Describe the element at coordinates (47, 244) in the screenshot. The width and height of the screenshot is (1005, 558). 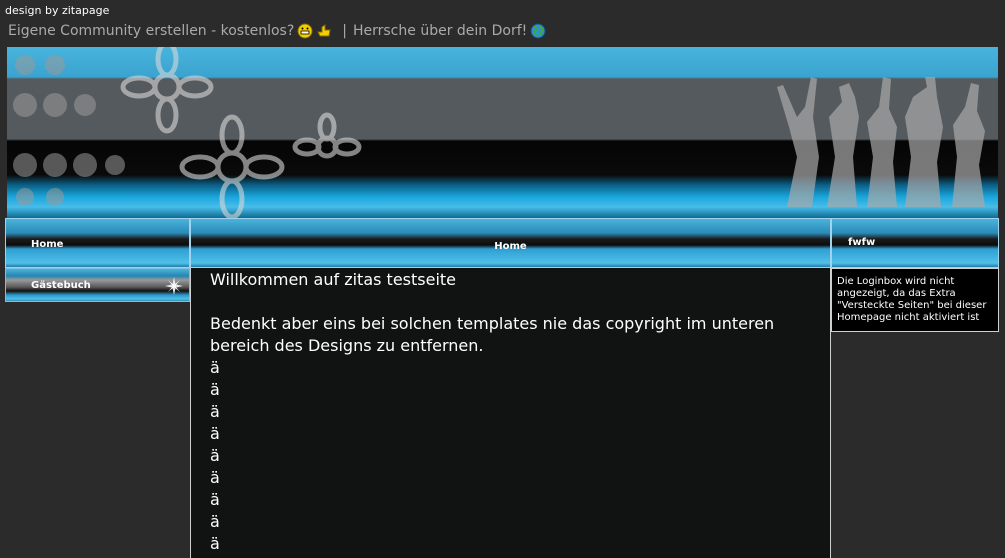
I see `sidebar-item-label: Home` at that location.